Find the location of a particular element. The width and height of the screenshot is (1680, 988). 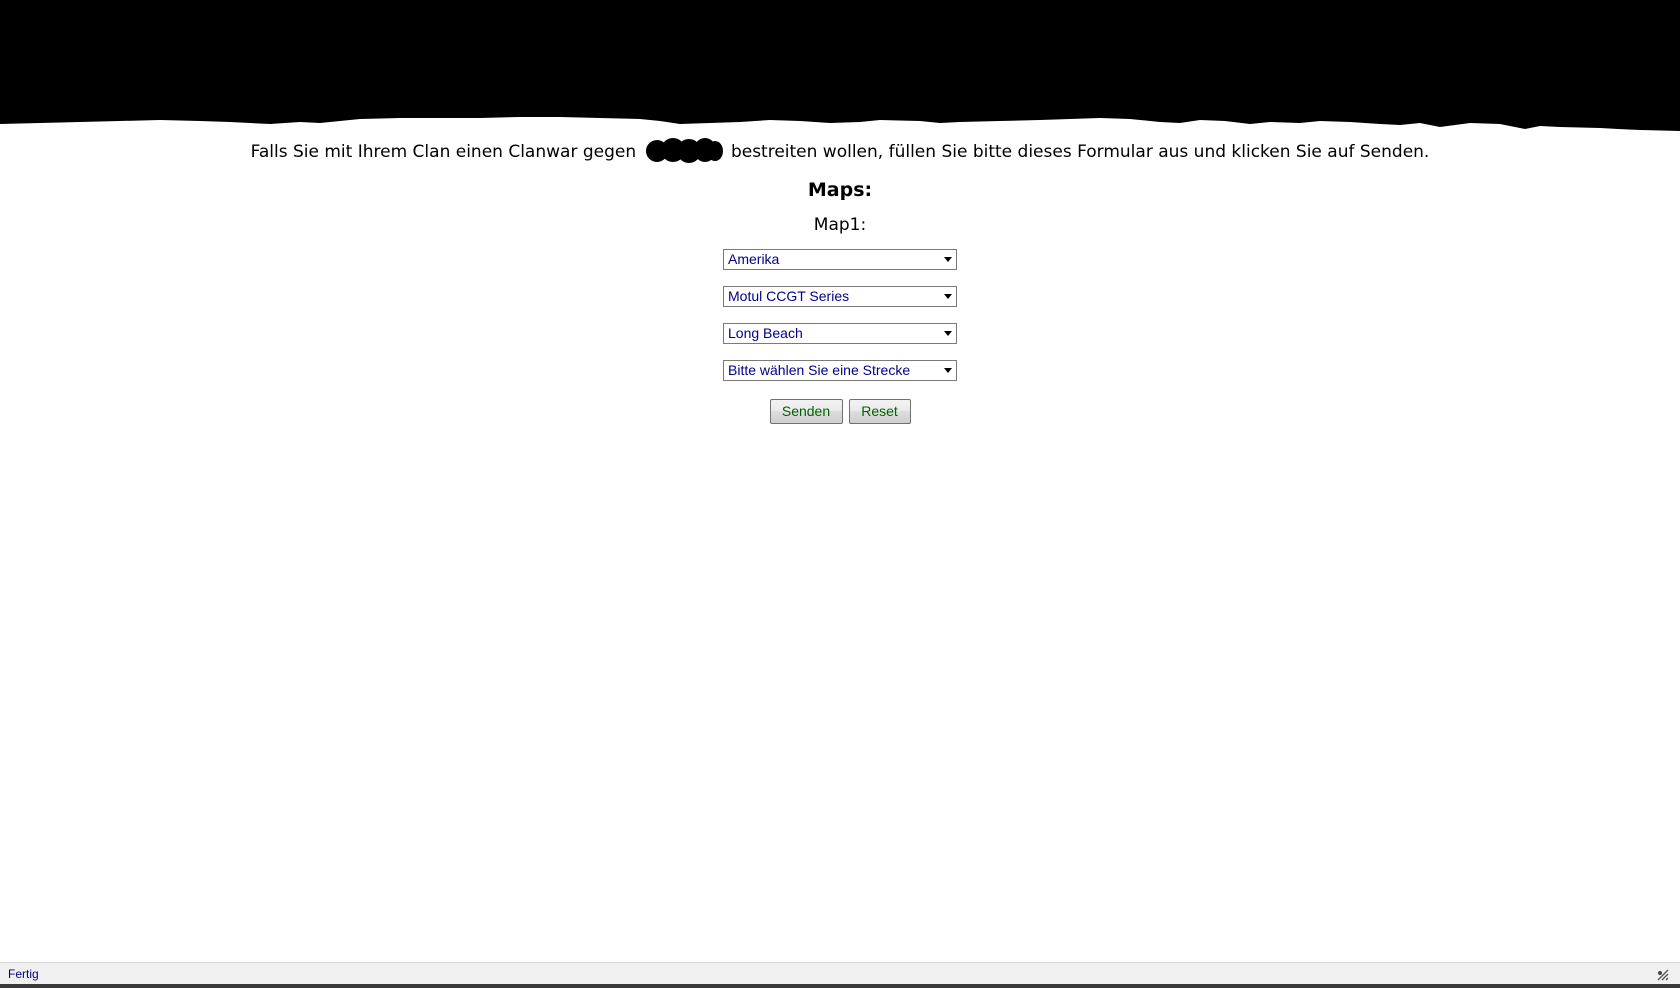

region-select-value: Amerika is located at coordinates (754, 259).